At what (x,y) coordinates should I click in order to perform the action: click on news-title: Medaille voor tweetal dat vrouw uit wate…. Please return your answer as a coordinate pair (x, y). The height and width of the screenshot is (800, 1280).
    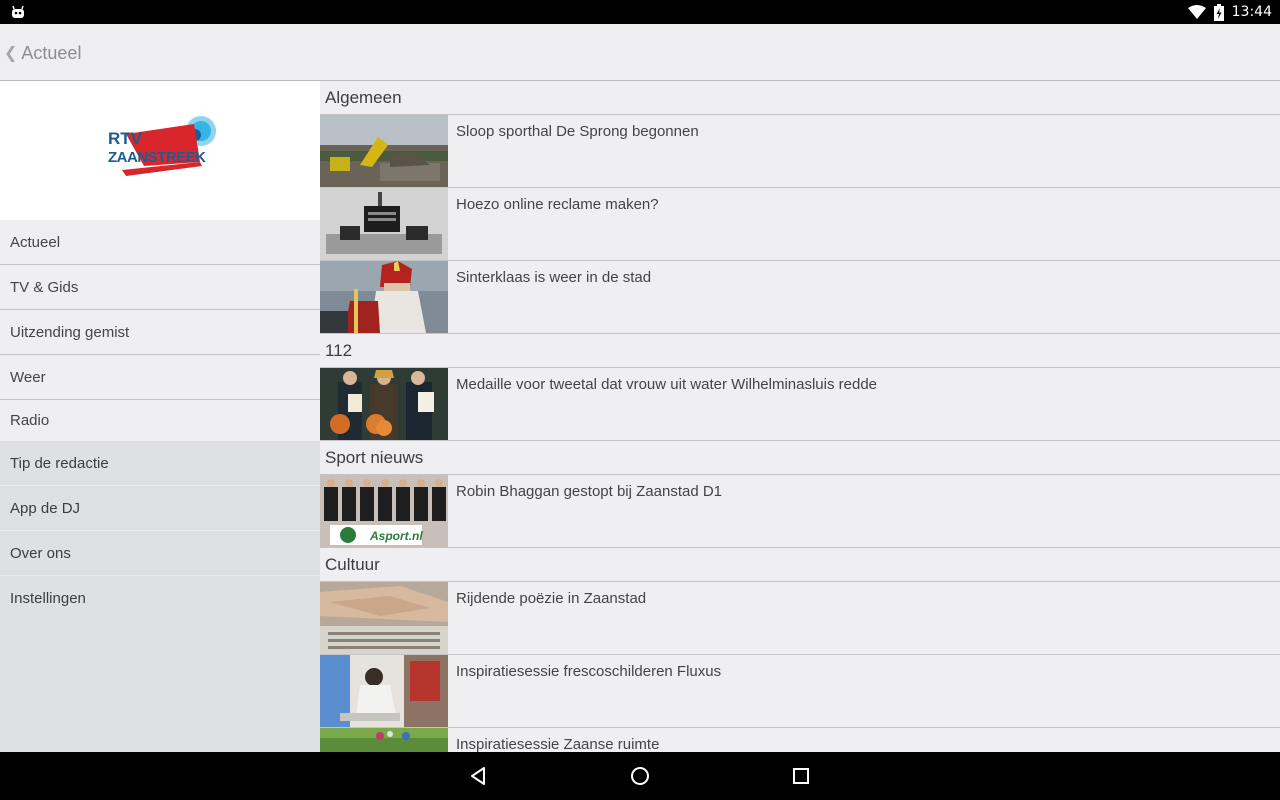
    Looking at the image, I should click on (667, 384).